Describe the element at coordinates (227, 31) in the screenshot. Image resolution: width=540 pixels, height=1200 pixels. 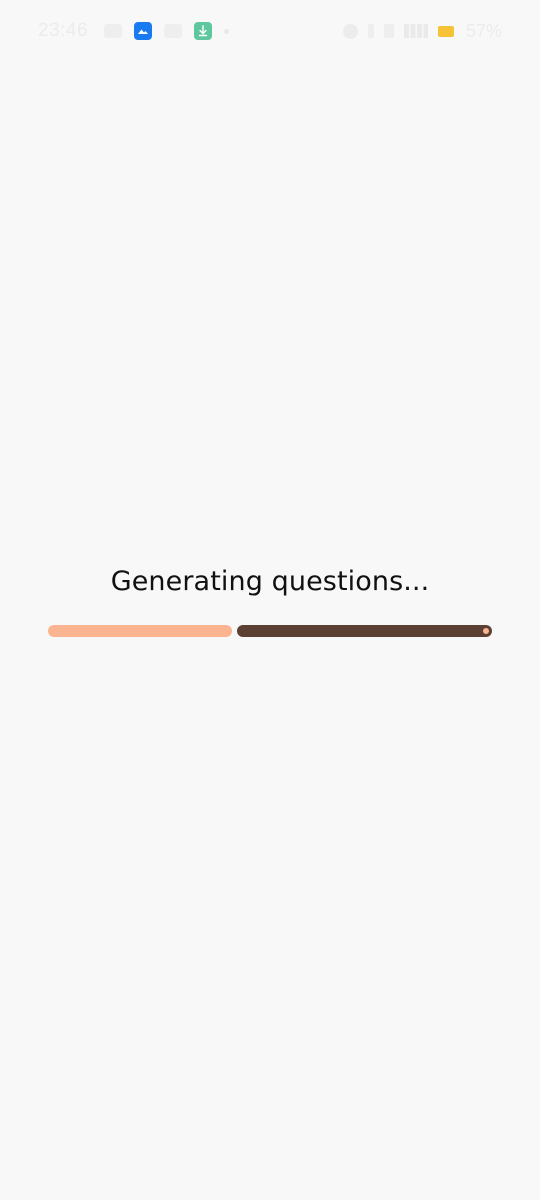
I see `dot-icon` at that location.